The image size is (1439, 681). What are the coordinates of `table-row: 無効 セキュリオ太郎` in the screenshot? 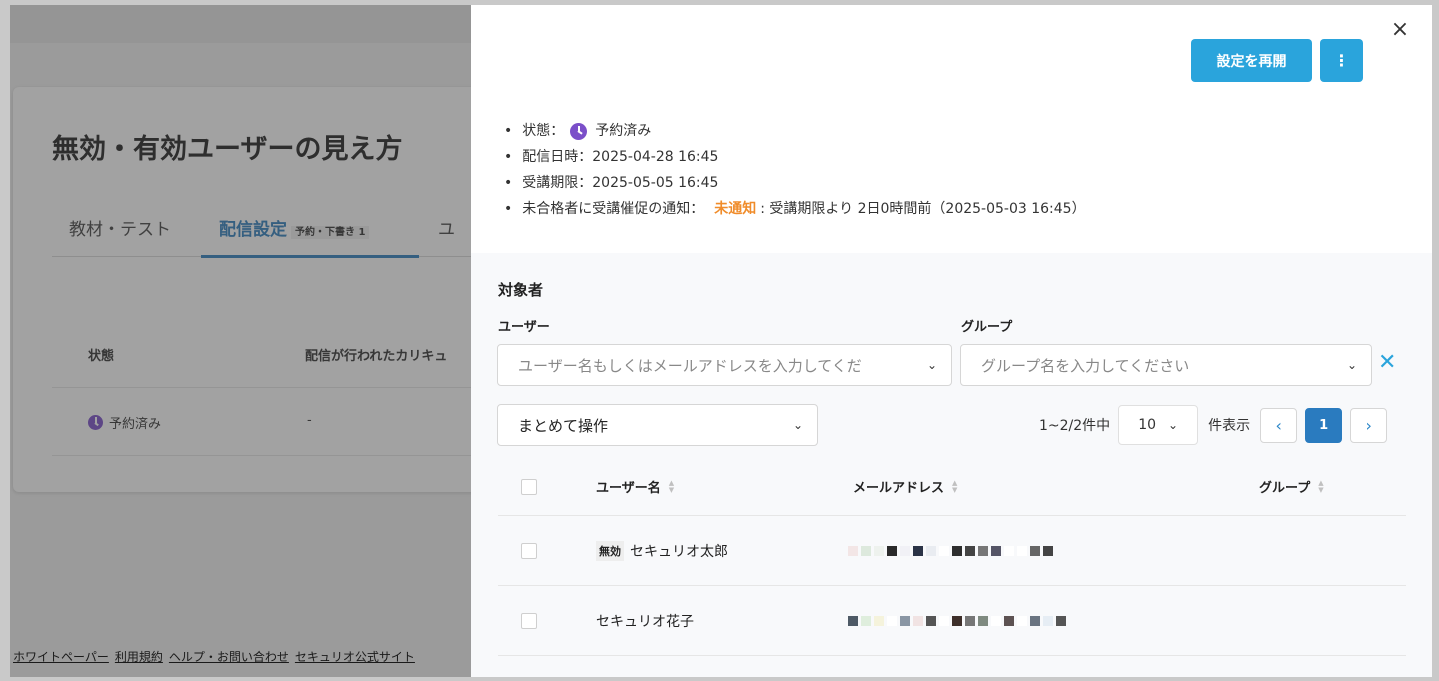 It's located at (952, 551).